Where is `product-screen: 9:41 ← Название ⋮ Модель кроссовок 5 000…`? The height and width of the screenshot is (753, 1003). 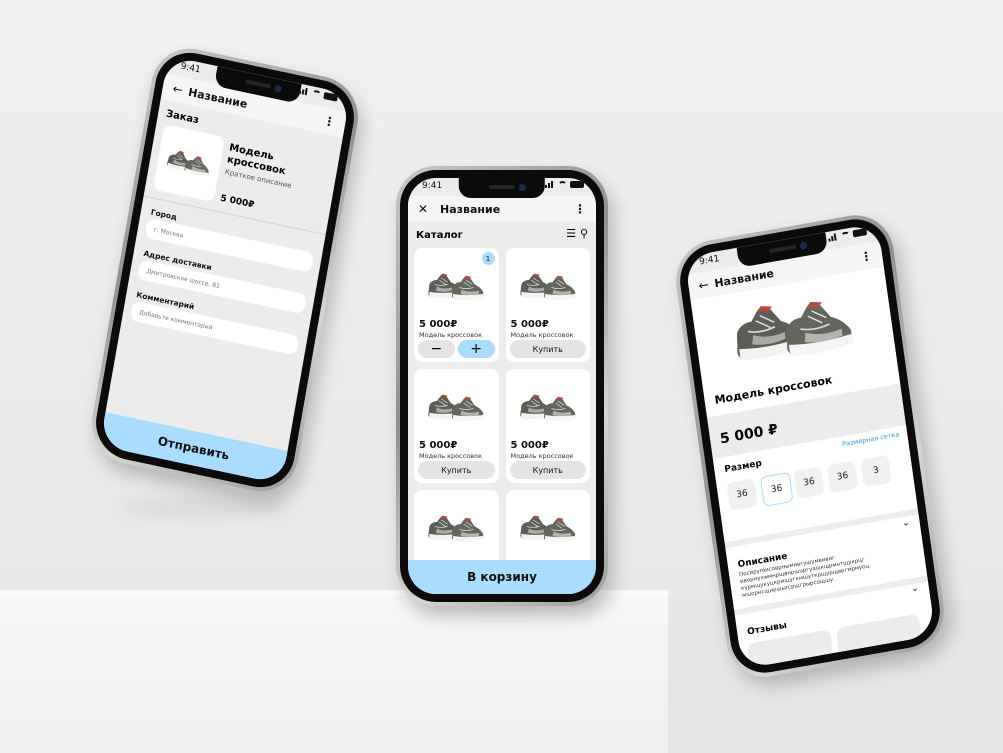
product-screen: 9:41 ← Название ⋮ Модель кроссовок 5 000… is located at coordinates (810, 446).